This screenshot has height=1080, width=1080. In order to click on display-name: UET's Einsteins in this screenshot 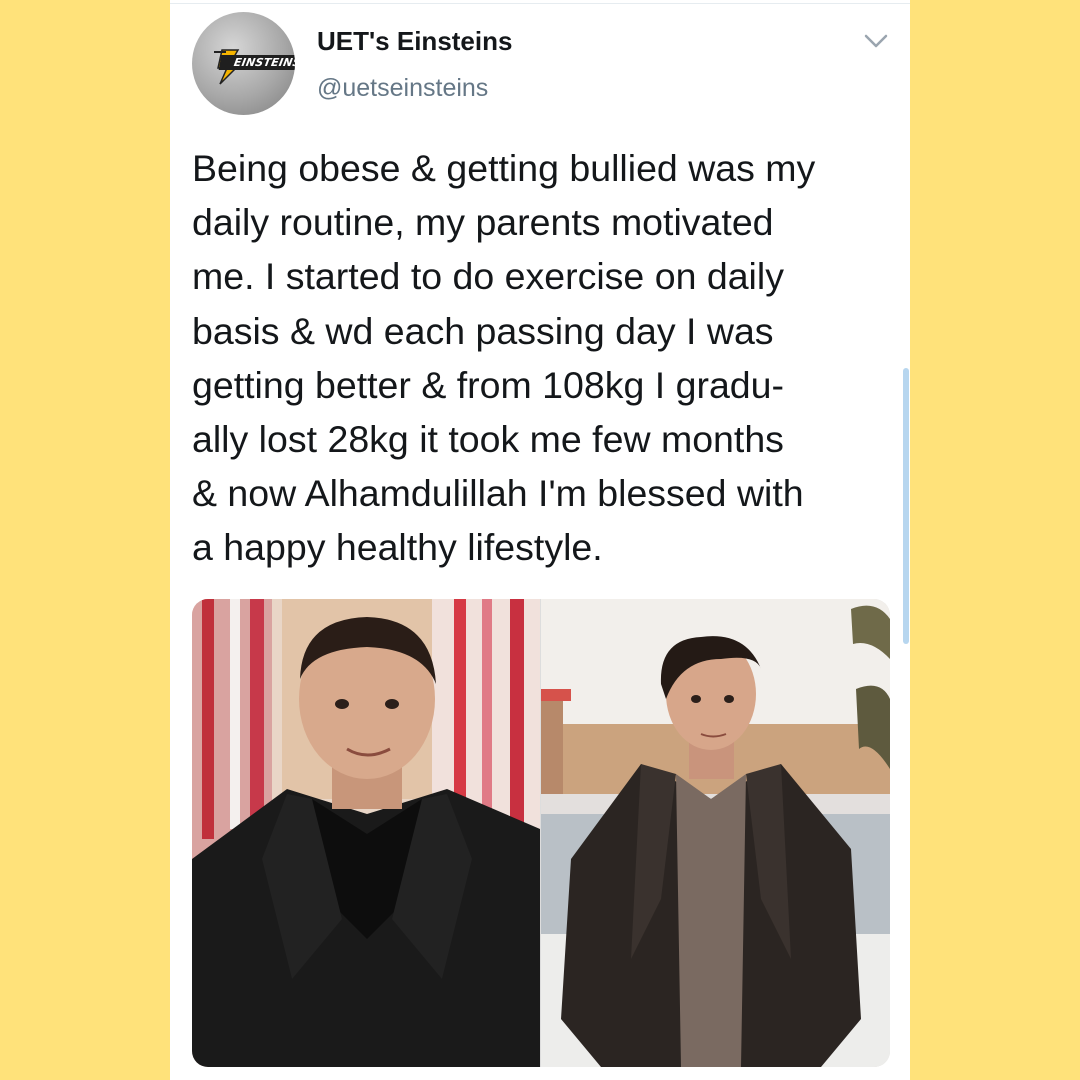, I will do `click(414, 41)`.